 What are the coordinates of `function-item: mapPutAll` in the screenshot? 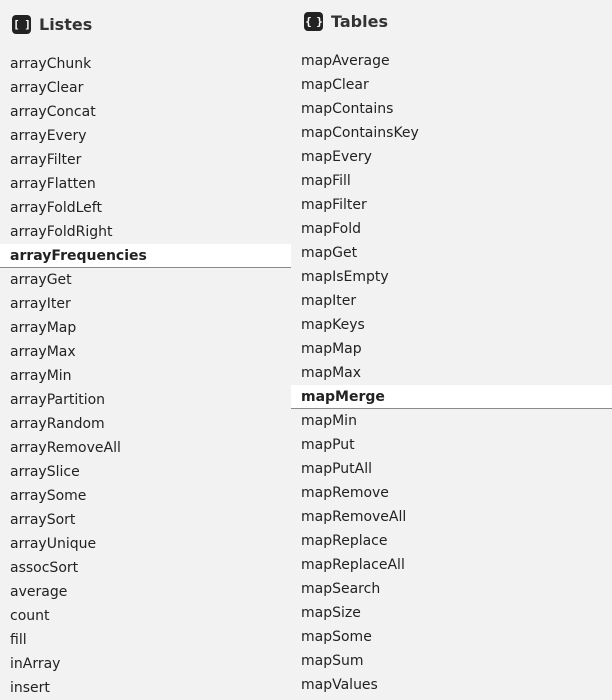 It's located at (451, 469).